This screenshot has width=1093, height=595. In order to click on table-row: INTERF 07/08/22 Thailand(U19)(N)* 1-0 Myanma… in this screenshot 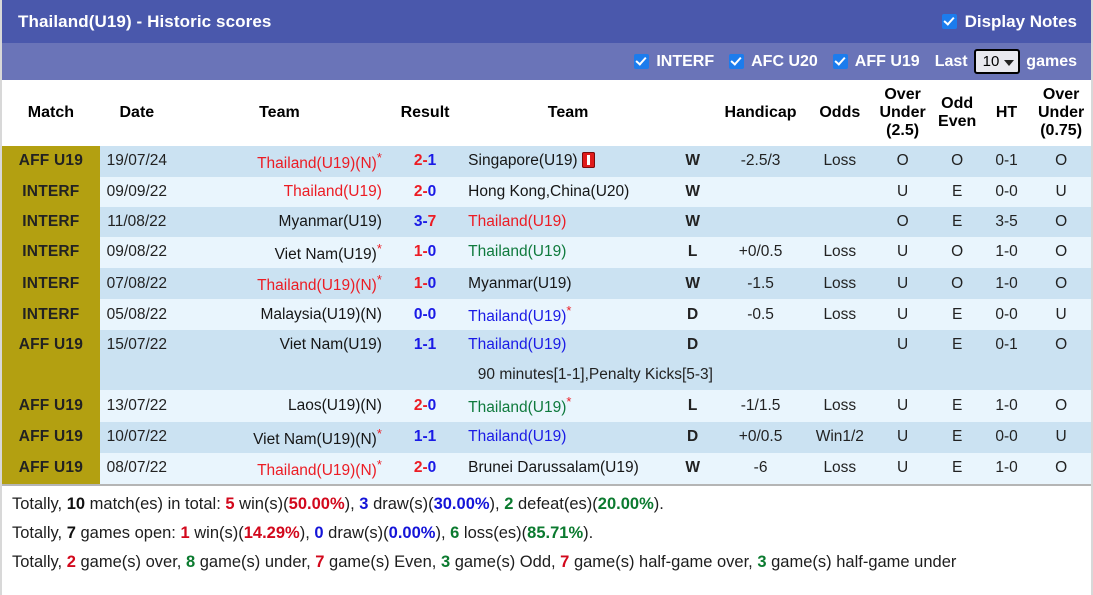, I will do `click(546, 284)`.